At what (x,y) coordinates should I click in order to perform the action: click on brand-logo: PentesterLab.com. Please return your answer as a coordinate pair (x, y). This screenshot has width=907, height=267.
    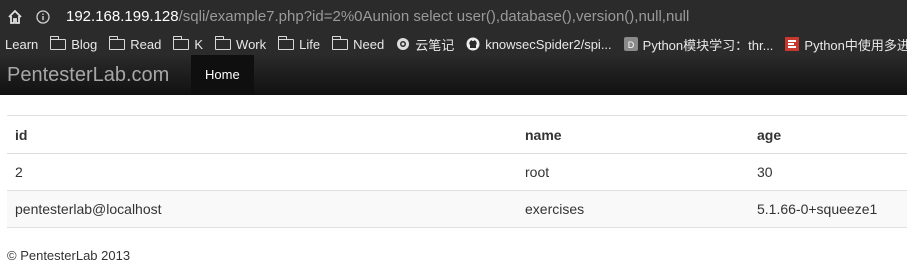
    Looking at the image, I should click on (93, 75).